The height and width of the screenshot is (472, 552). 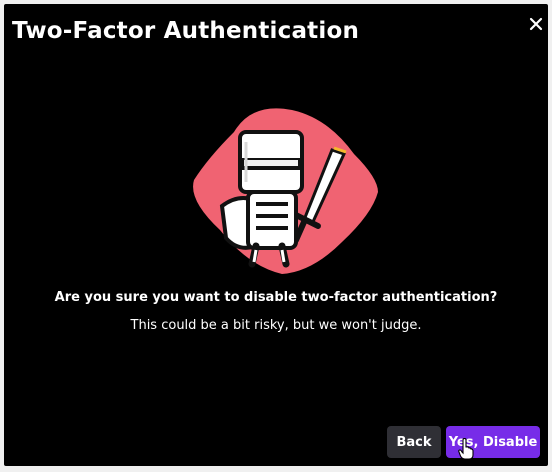 I want to click on back-button: Back, so click(x=414, y=442).